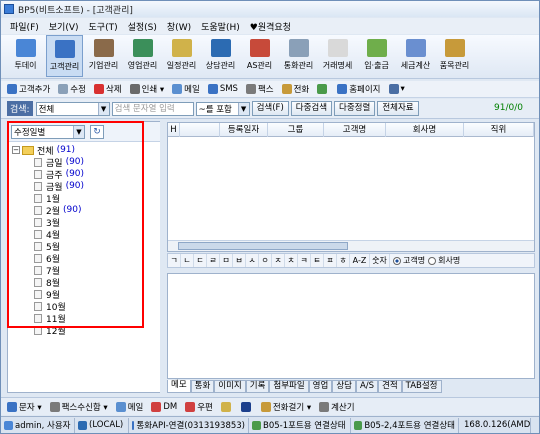  What do you see at coordinates (291, 260) in the screenshot?
I see `index-key: ㅊ` at bounding box center [291, 260].